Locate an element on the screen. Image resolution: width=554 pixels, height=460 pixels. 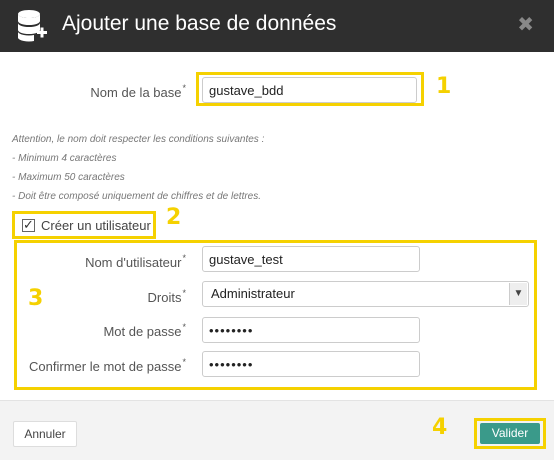
username-input is located at coordinates (311, 259).